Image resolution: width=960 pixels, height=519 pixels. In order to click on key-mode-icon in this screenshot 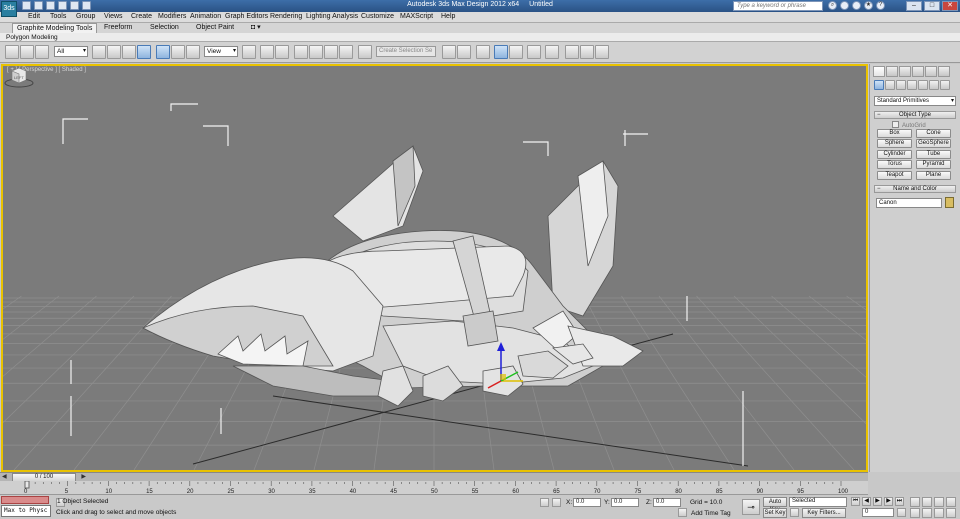, I will do `click(794, 512)`.